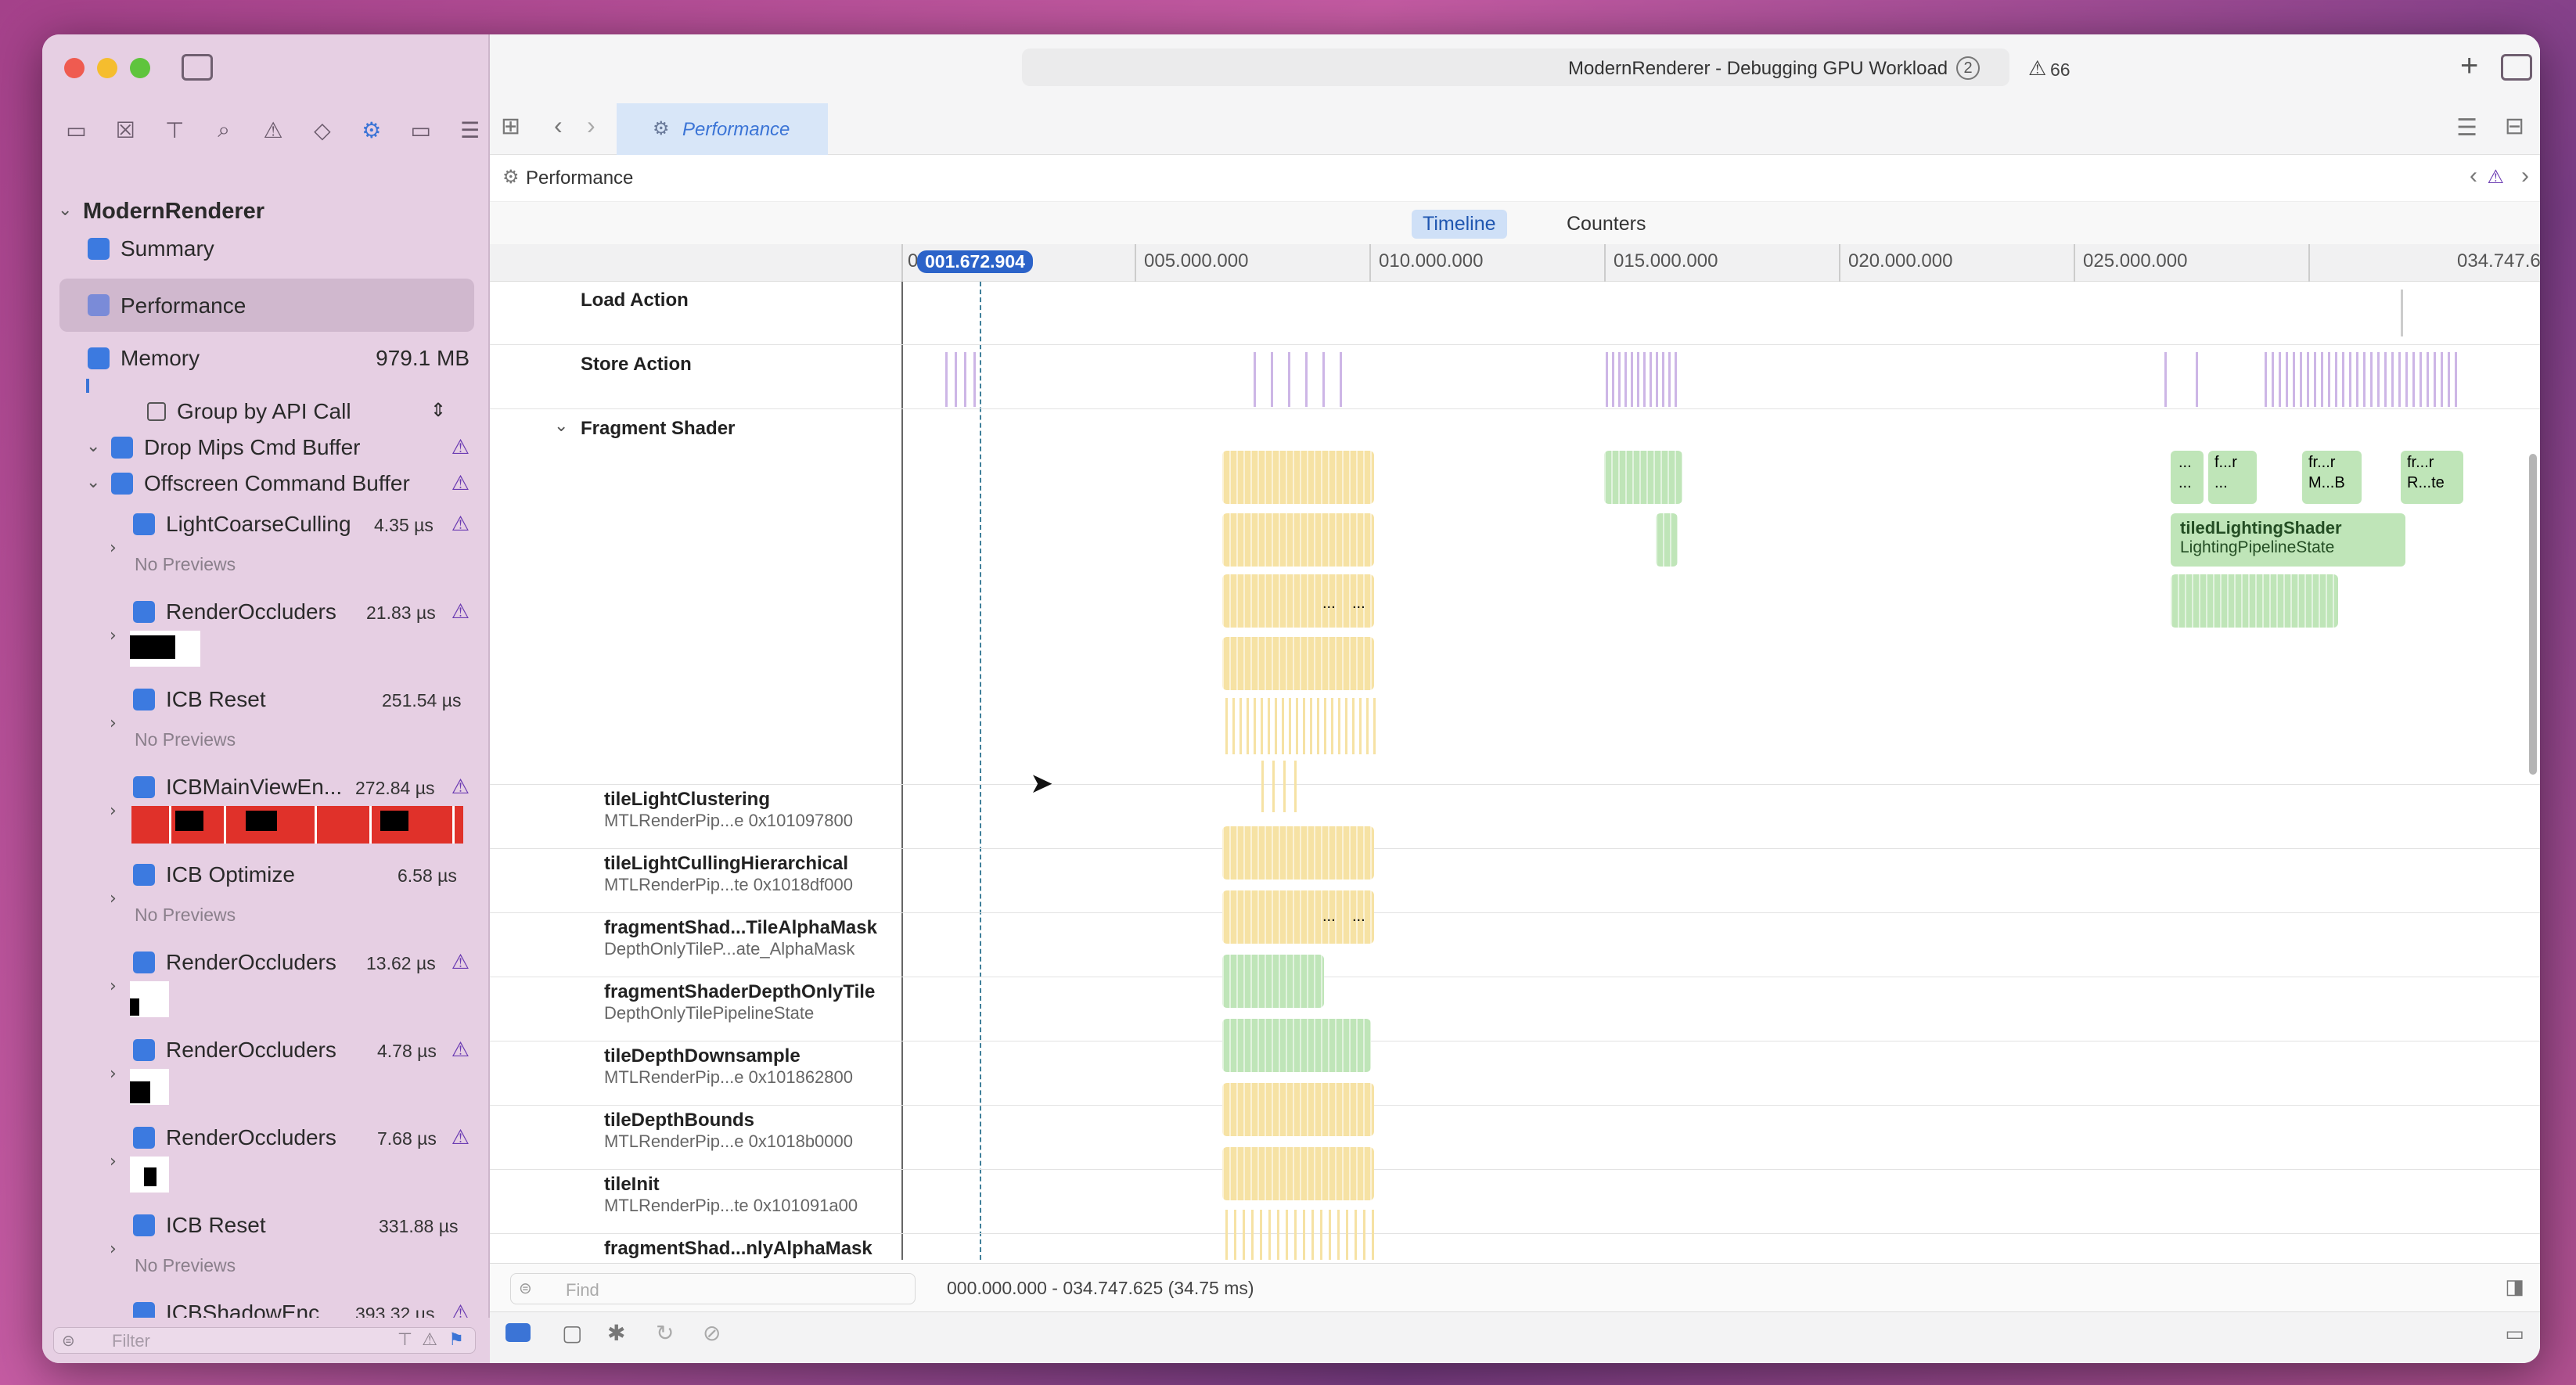 This screenshot has height=1385, width=2576. What do you see at coordinates (572, 1333) in the screenshot?
I see `stop-icon: ▢` at bounding box center [572, 1333].